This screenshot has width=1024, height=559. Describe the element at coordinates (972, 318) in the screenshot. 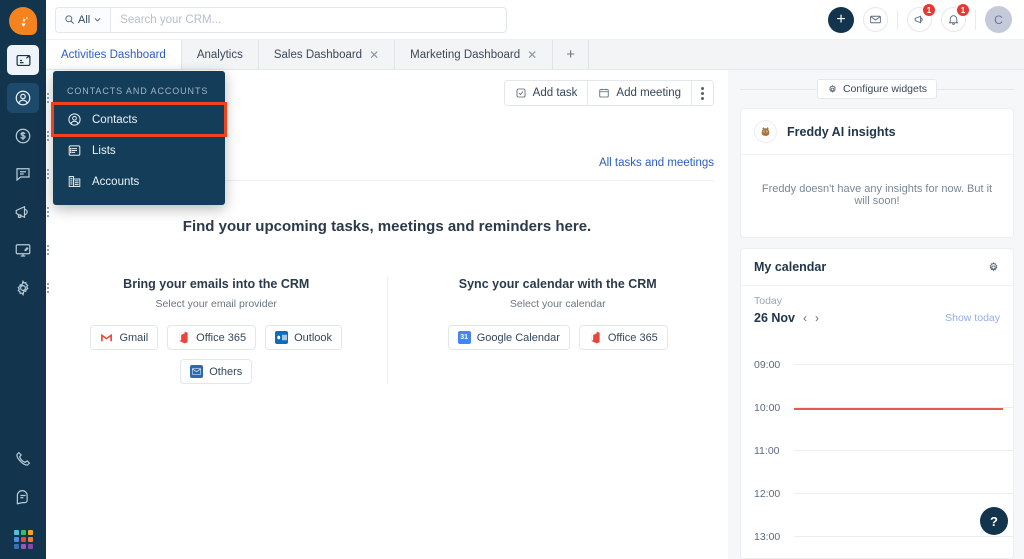

I see `show-today-link: Show today` at that location.